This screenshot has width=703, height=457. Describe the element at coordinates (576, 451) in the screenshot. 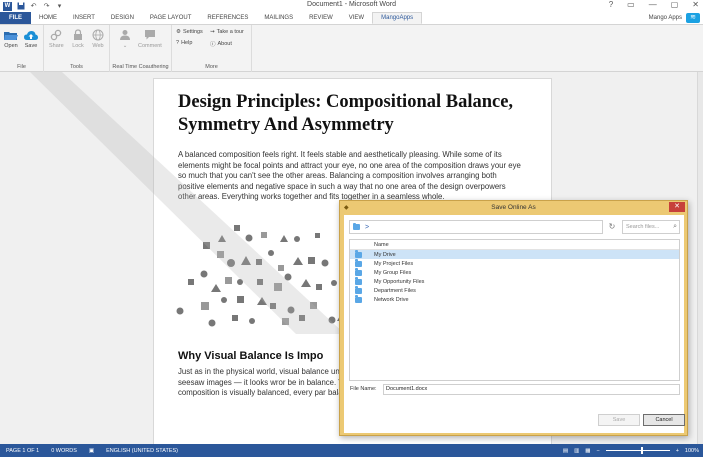

I see `print-layout-icon: ▥` at that location.